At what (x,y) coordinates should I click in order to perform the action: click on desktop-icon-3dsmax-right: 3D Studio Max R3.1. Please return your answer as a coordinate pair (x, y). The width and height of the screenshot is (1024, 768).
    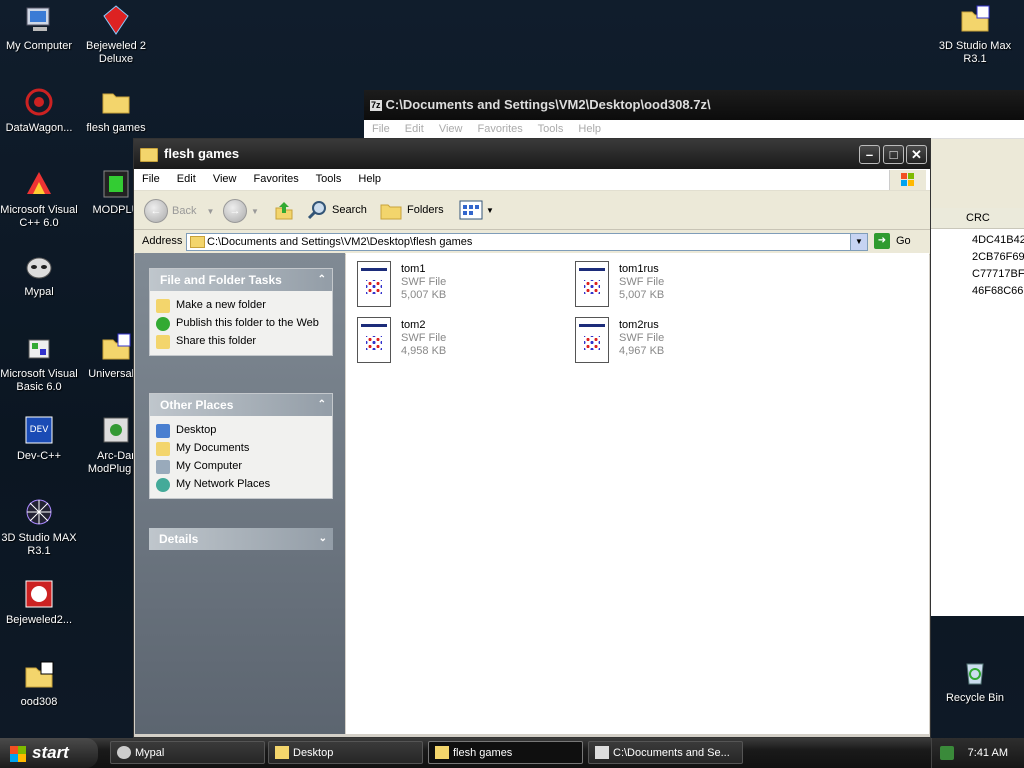
    Looking at the image, I should click on (975, 35).